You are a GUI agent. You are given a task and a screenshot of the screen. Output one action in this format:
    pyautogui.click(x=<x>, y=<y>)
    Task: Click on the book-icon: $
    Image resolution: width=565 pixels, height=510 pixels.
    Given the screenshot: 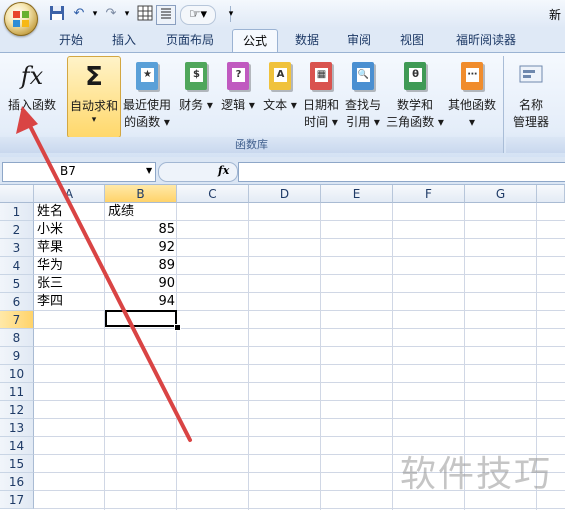 What is the action you would take?
    pyautogui.click(x=196, y=76)
    